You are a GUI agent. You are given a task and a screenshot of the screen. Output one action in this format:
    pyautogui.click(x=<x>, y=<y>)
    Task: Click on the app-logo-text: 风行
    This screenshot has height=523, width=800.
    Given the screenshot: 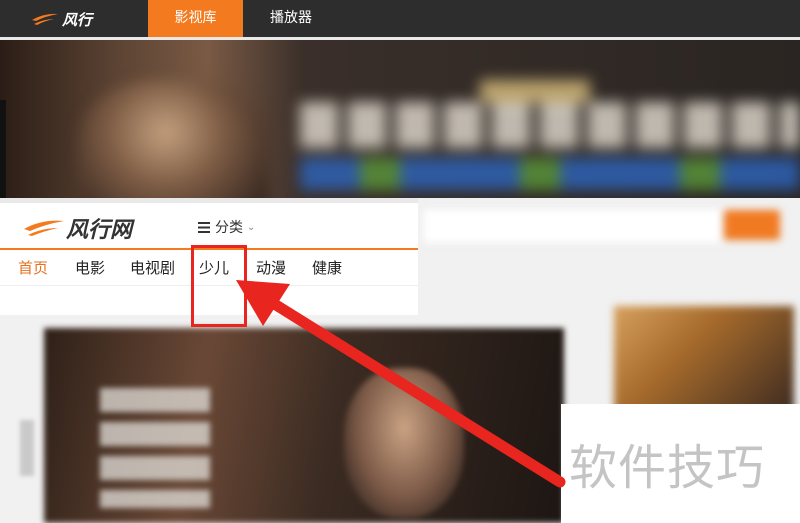 What is the action you would take?
    pyautogui.click(x=77, y=19)
    